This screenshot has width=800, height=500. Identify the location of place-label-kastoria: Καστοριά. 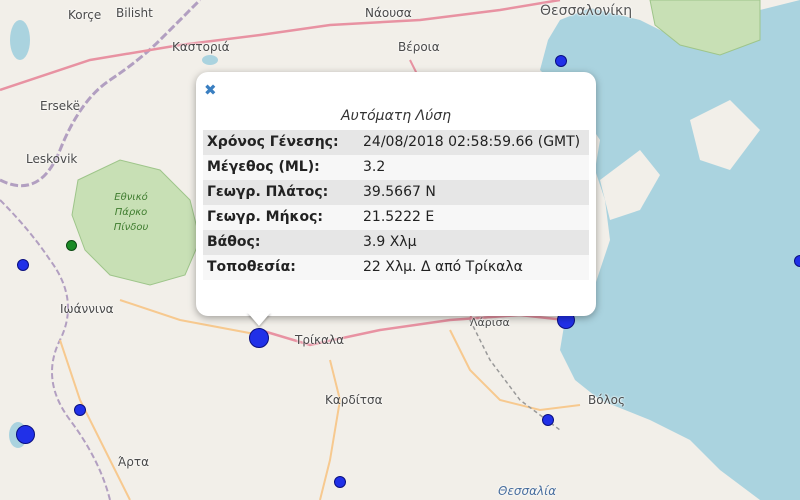
(201, 47).